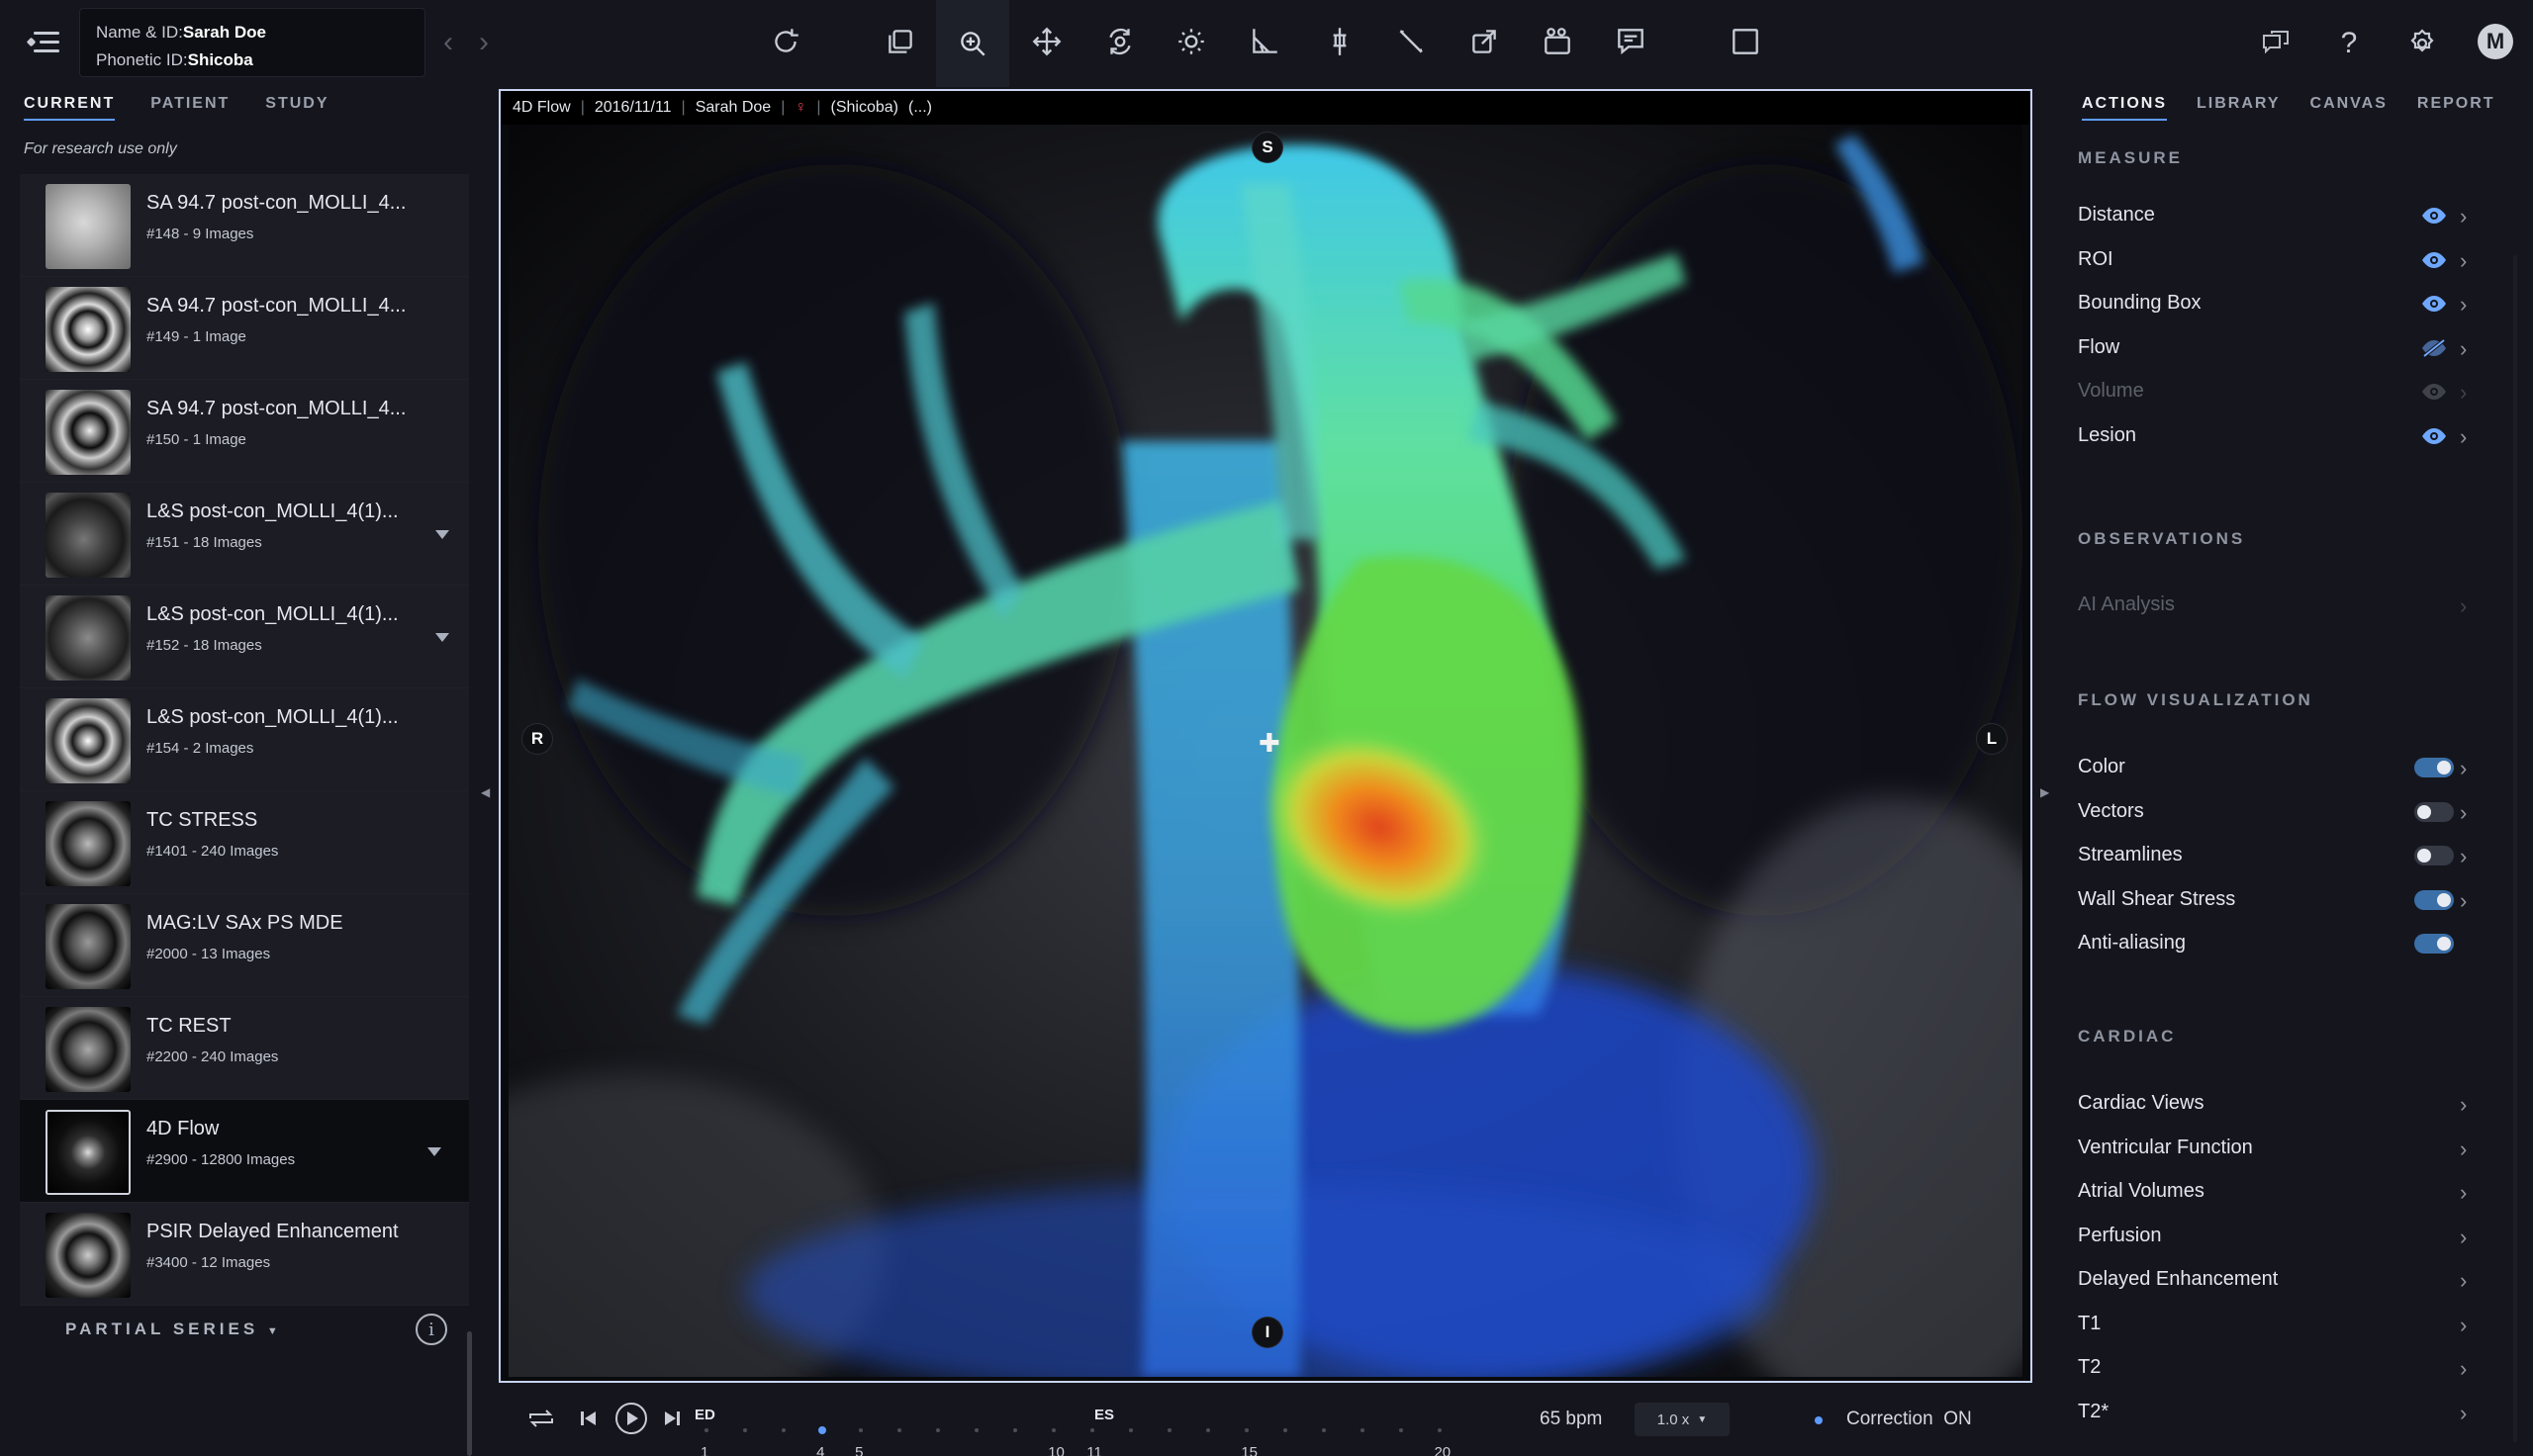 The width and height of the screenshot is (2533, 1456). Describe the element at coordinates (920, 108) in the screenshot. I see `viewport-more: (...)` at that location.